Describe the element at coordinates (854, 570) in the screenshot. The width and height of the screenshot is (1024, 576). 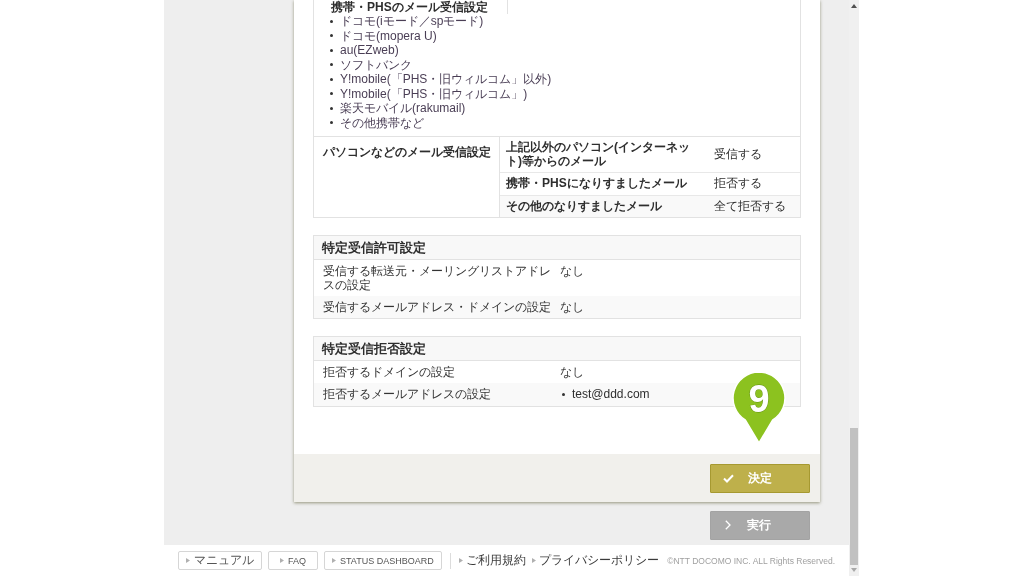
I see `triangle-down-icon` at that location.